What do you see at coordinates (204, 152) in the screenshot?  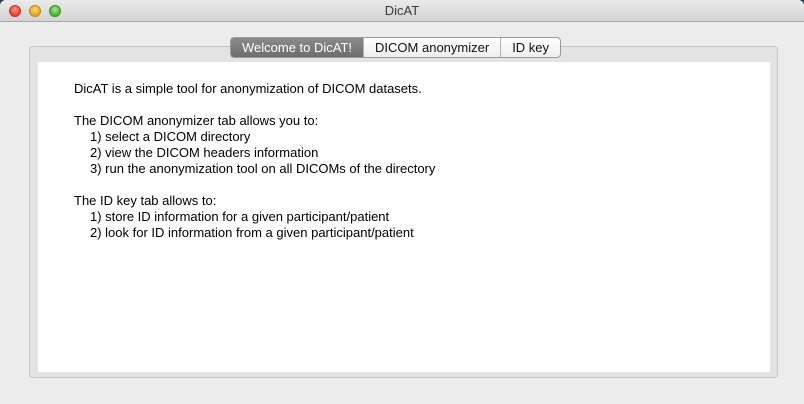 I see `anonymizer-item: 2) view the DICOM headers information` at bounding box center [204, 152].